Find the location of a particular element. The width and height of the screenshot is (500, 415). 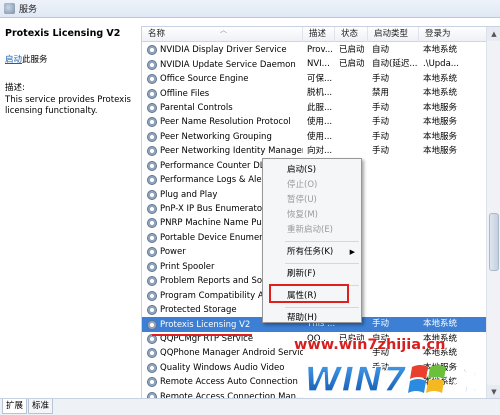

menu-item-pause: 暂停(U) is located at coordinates (312, 200).